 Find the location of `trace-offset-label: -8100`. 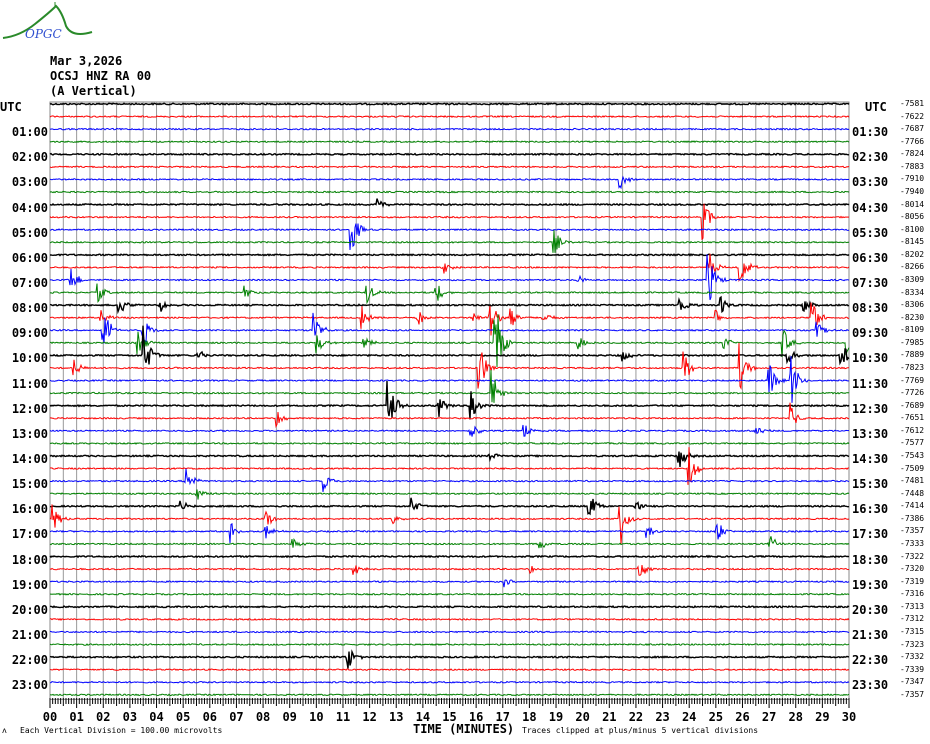

trace-offset-label: -8100 is located at coordinates (912, 229).